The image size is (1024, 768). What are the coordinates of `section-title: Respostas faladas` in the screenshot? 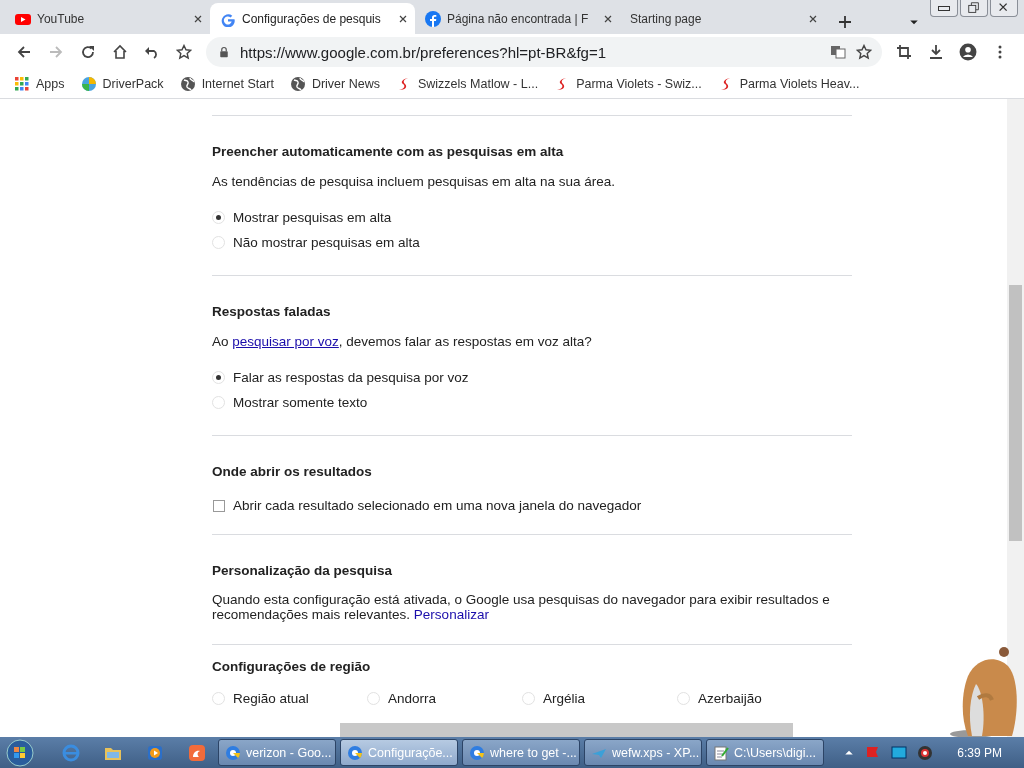 It's located at (272, 311).